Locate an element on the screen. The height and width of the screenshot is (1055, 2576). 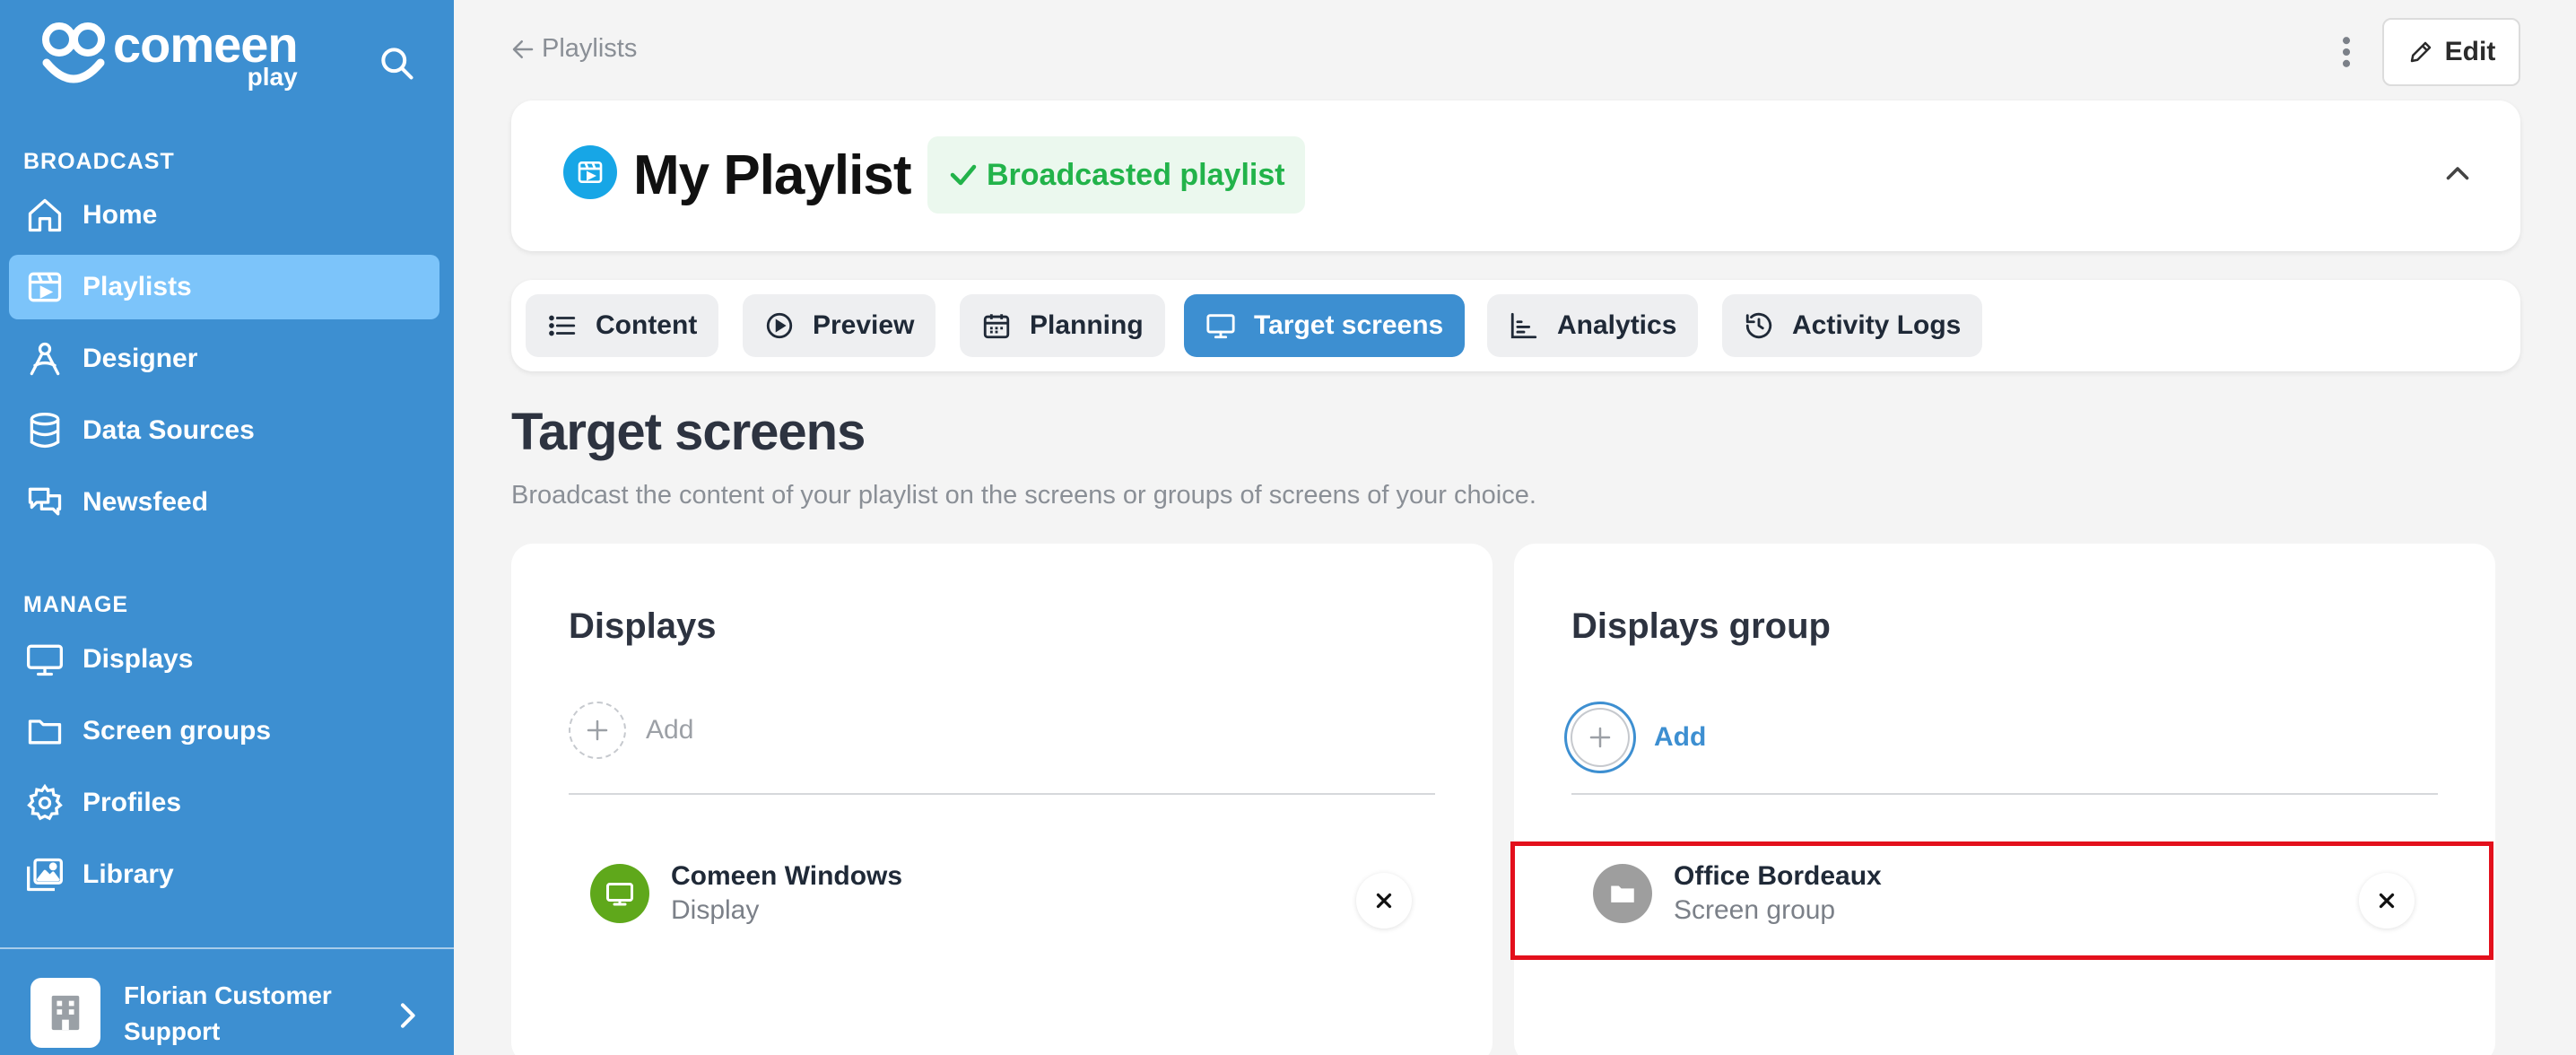
status-badge-label: Broadcasted playlist is located at coordinates (1136, 174).